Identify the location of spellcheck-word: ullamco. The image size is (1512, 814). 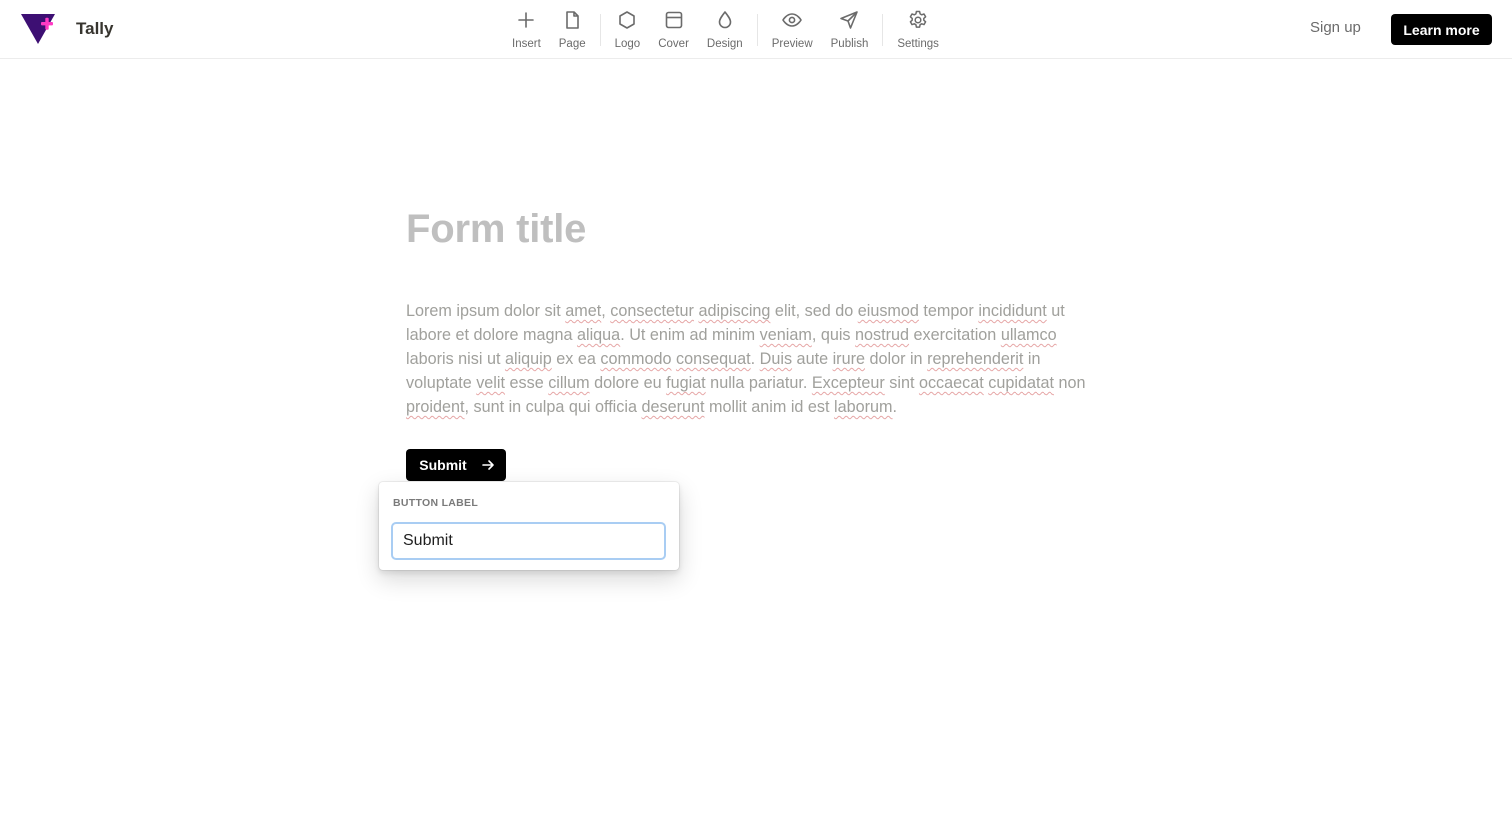
(1028, 335).